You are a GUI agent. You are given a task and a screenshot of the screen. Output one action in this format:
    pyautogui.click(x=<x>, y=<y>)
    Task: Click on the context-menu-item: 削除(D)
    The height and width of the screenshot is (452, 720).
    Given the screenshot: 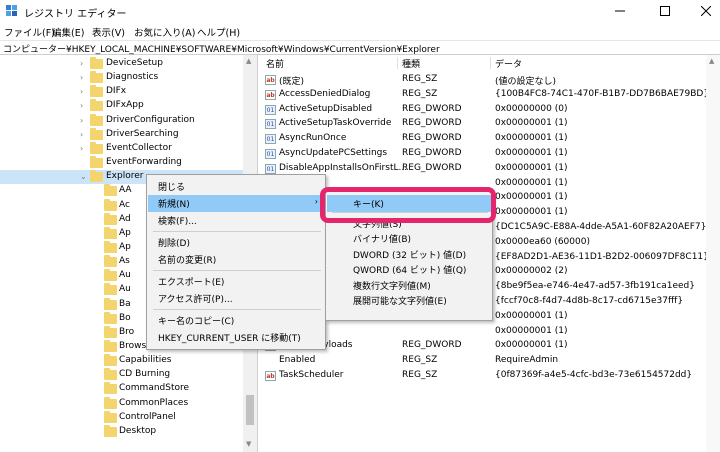 What is the action you would take?
    pyautogui.click(x=236, y=242)
    